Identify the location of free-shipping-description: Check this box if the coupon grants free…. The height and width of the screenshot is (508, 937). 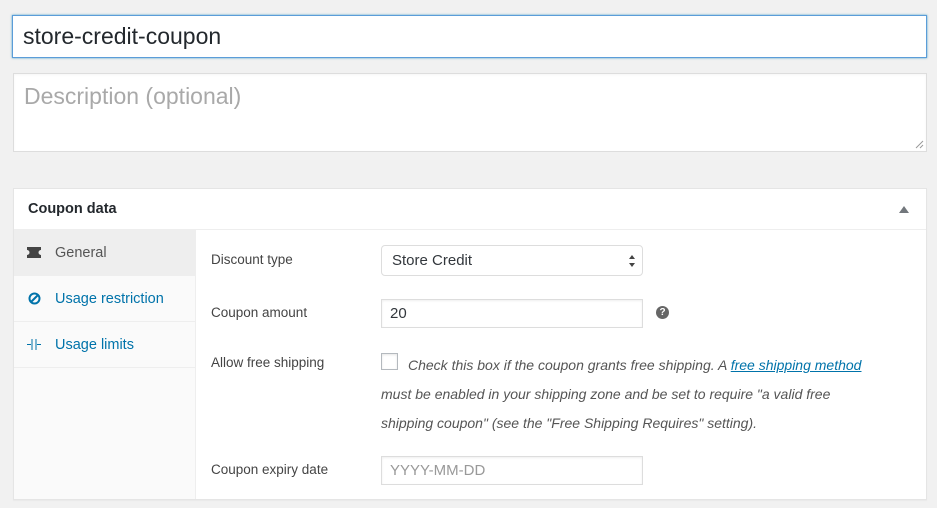
(631, 394).